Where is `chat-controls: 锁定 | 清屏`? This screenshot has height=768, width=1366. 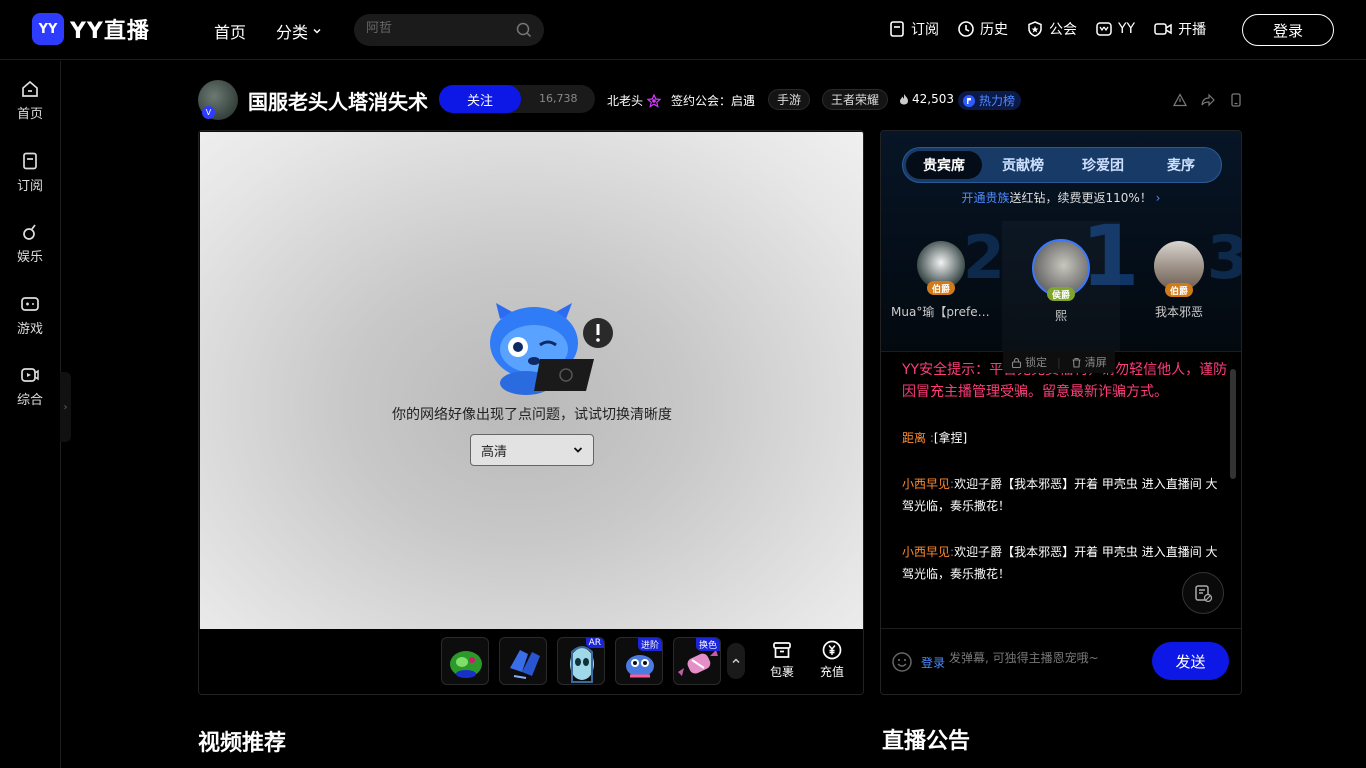 chat-controls: 锁定 | 清屏 is located at coordinates (1059, 362).